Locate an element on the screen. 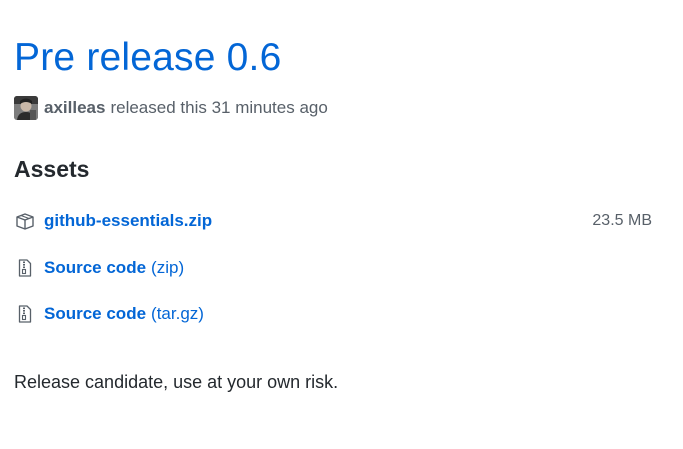  source-code-targz-link: Source code is located at coordinates (95, 314).